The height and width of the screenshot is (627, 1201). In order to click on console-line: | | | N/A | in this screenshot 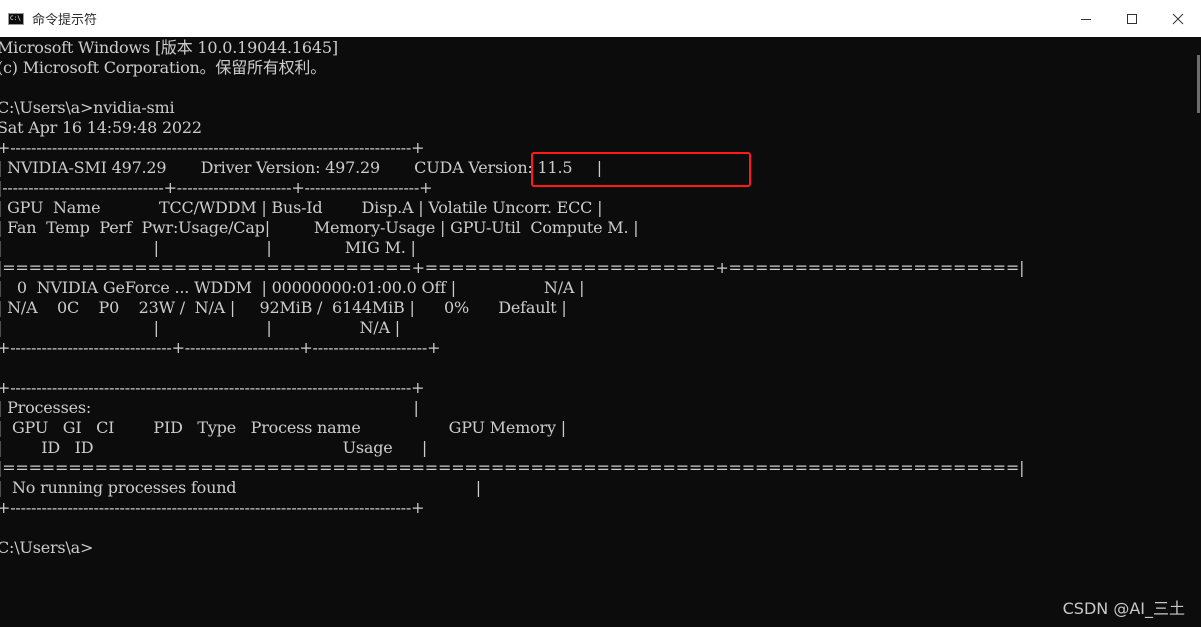, I will do `click(200, 327)`.